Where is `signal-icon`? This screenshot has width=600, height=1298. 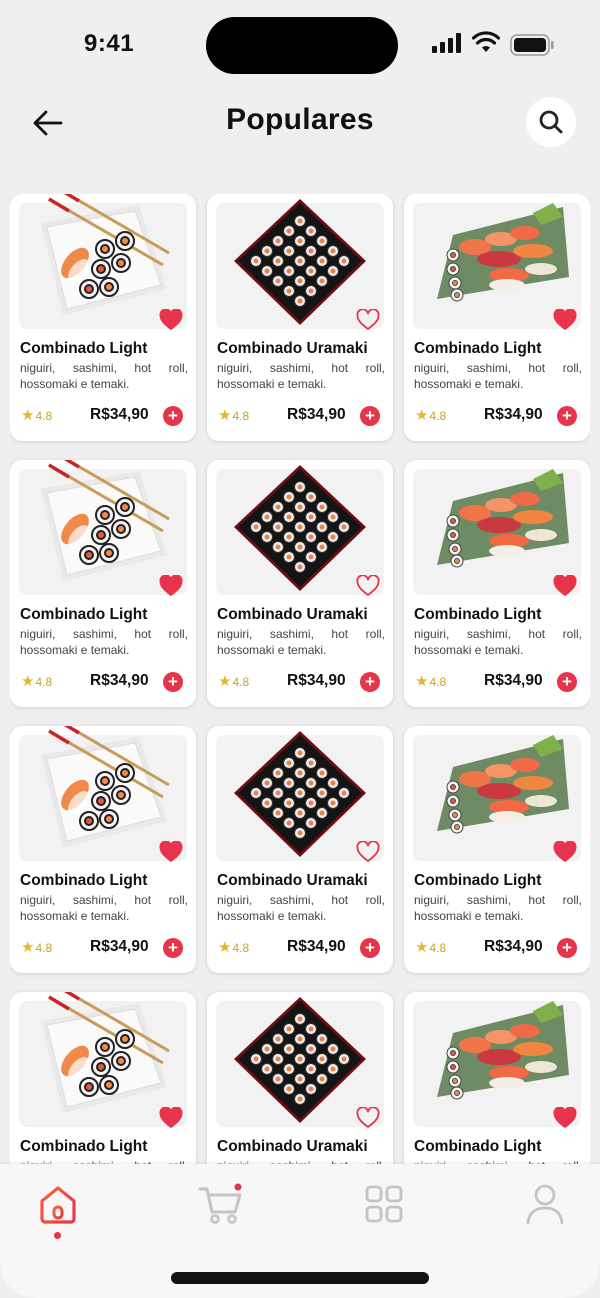 signal-icon is located at coordinates (446, 43).